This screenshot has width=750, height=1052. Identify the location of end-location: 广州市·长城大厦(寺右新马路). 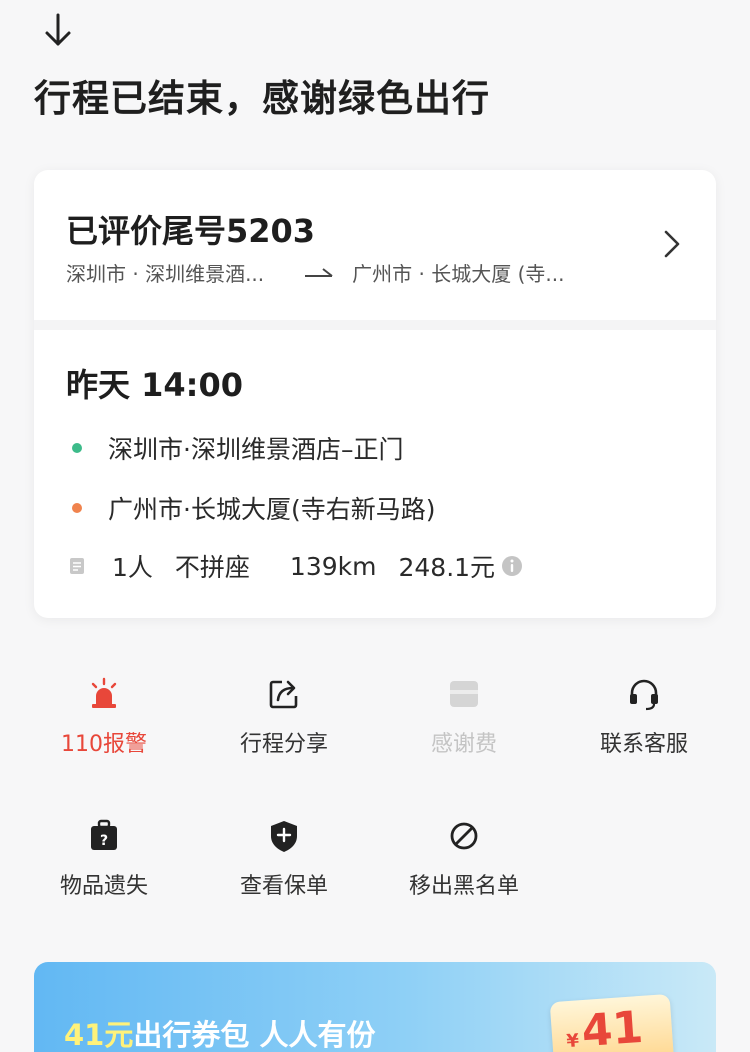
(250, 508).